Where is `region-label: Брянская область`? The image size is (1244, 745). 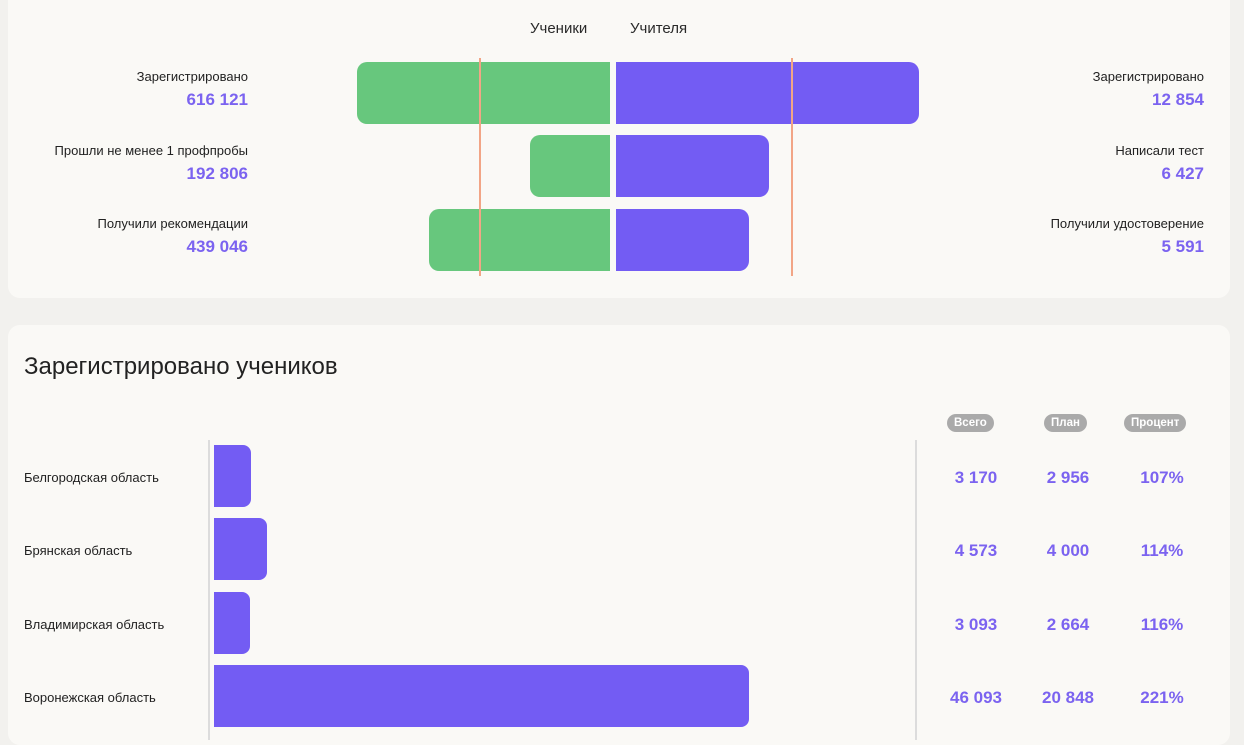
region-label: Брянская область is located at coordinates (78, 550).